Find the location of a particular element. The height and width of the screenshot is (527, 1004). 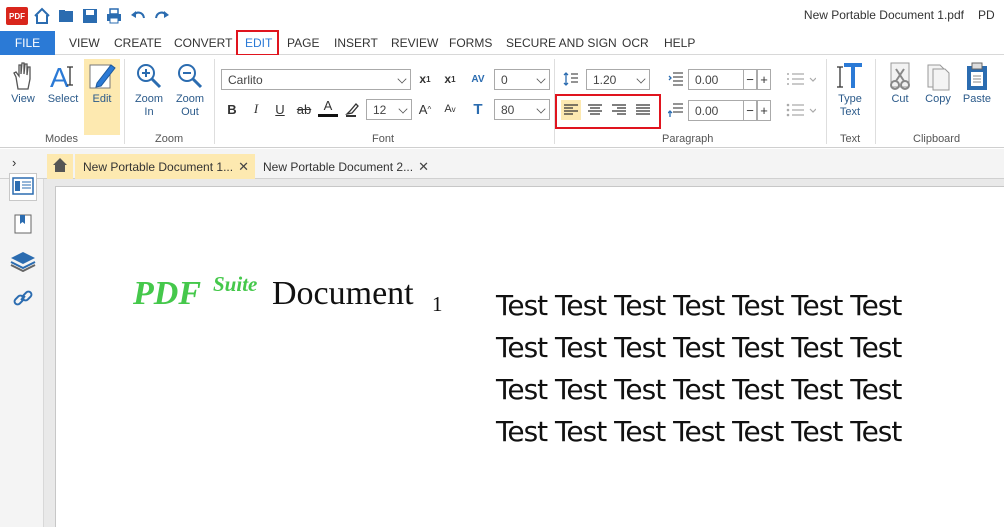

link-icon is located at coordinates (23, 299).